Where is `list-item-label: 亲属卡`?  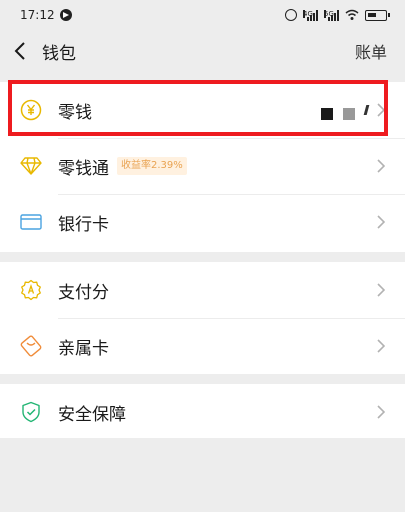
list-item-label: 亲属卡 is located at coordinates (83, 348).